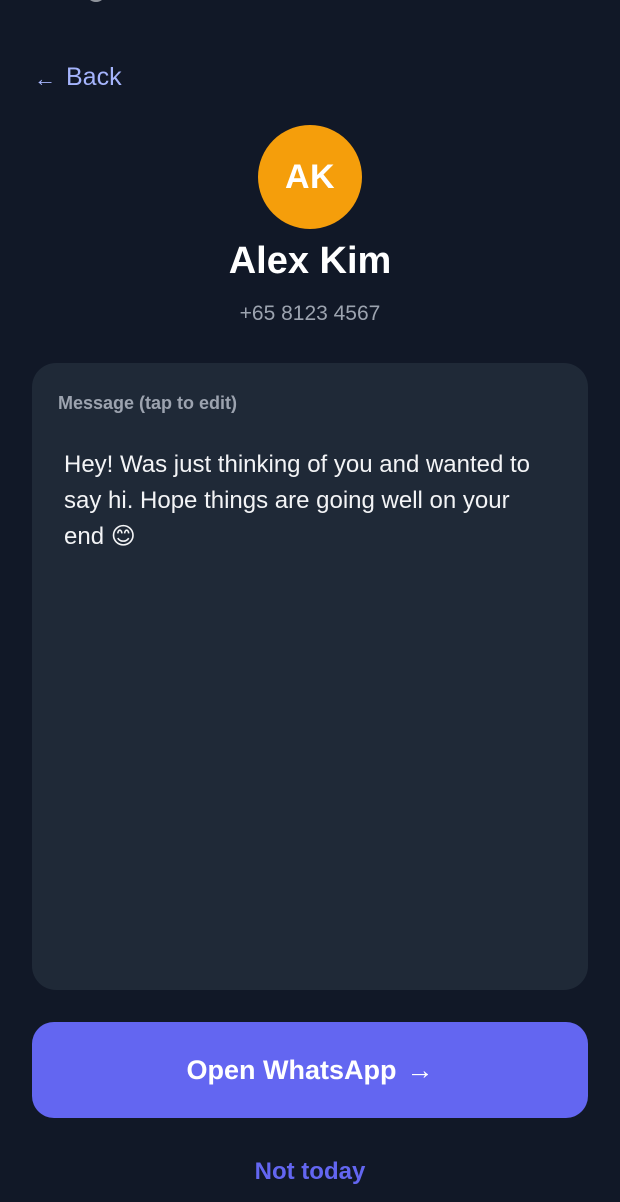  What do you see at coordinates (94, 76) in the screenshot?
I see `back-label: Back` at bounding box center [94, 76].